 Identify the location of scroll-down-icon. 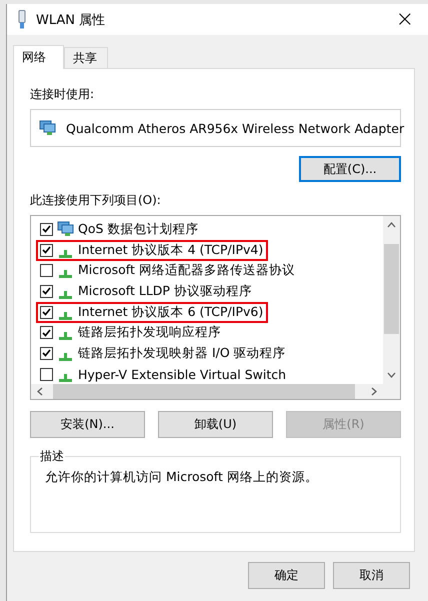
(391, 375).